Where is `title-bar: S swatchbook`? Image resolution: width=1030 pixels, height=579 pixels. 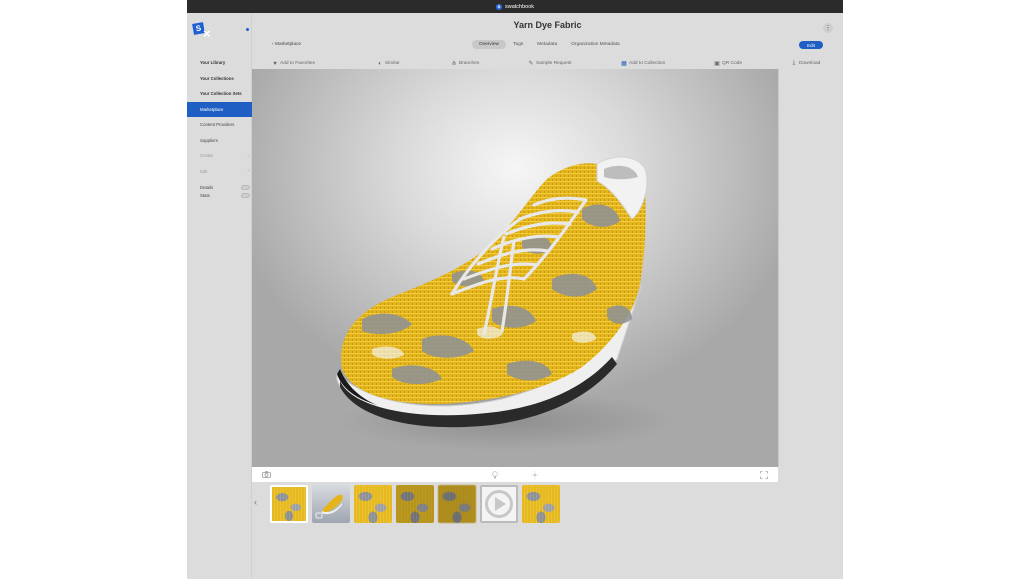
title-bar: S swatchbook is located at coordinates (515, 6).